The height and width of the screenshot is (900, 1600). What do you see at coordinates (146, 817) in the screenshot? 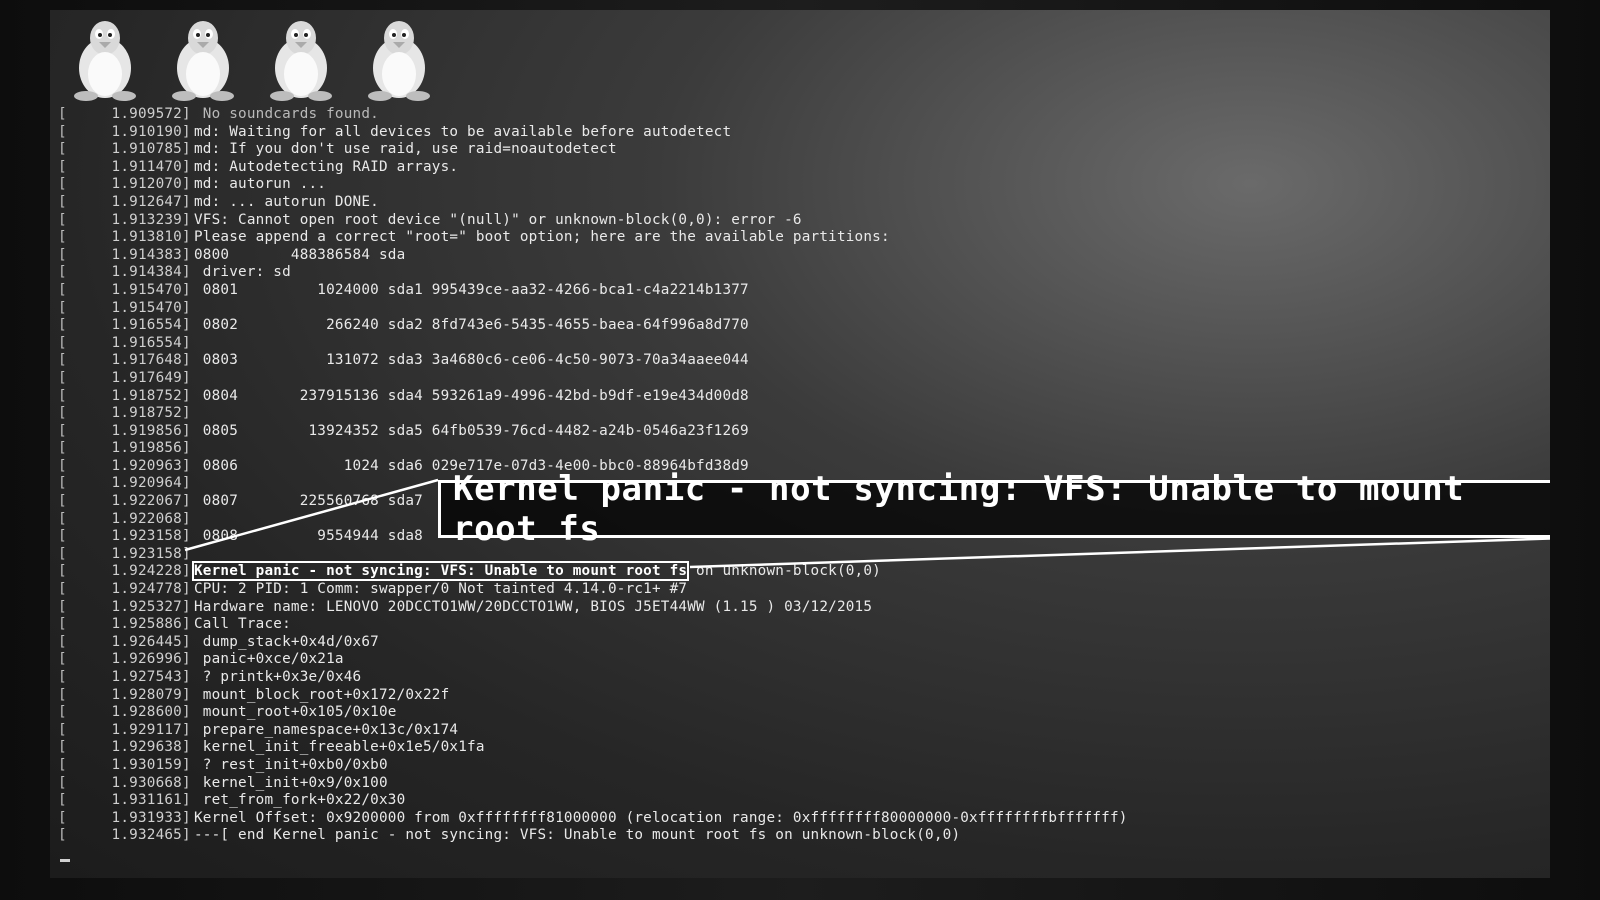
I see `log-timestamp: 1.931933` at bounding box center [146, 817].